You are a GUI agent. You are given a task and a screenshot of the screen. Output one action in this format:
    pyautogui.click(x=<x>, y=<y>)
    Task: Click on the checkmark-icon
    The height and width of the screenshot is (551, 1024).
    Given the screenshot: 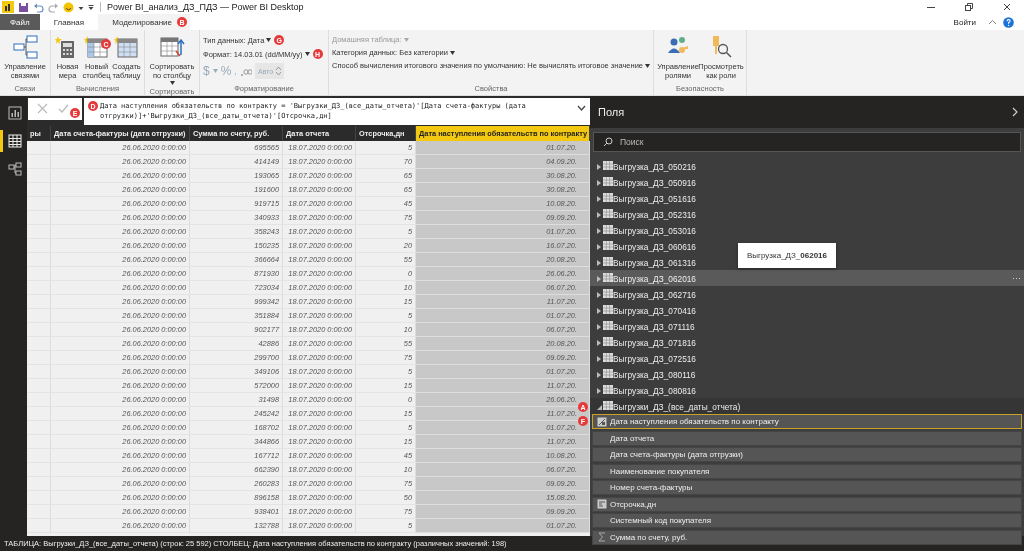 What is the action you would take?
    pyautogui.click(x=63, y=108)
    